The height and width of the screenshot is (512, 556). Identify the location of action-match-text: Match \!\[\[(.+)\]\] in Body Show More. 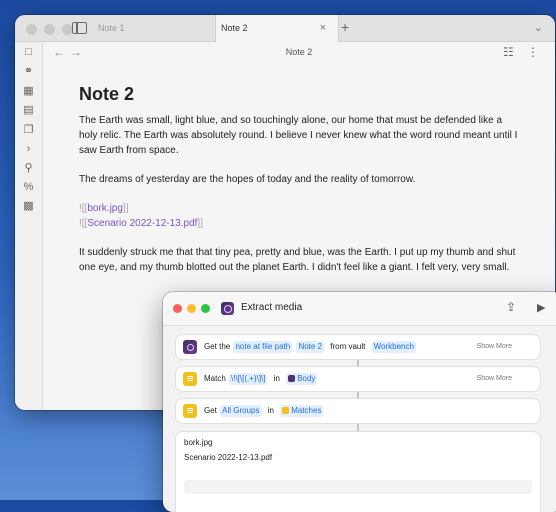
(358, 379).